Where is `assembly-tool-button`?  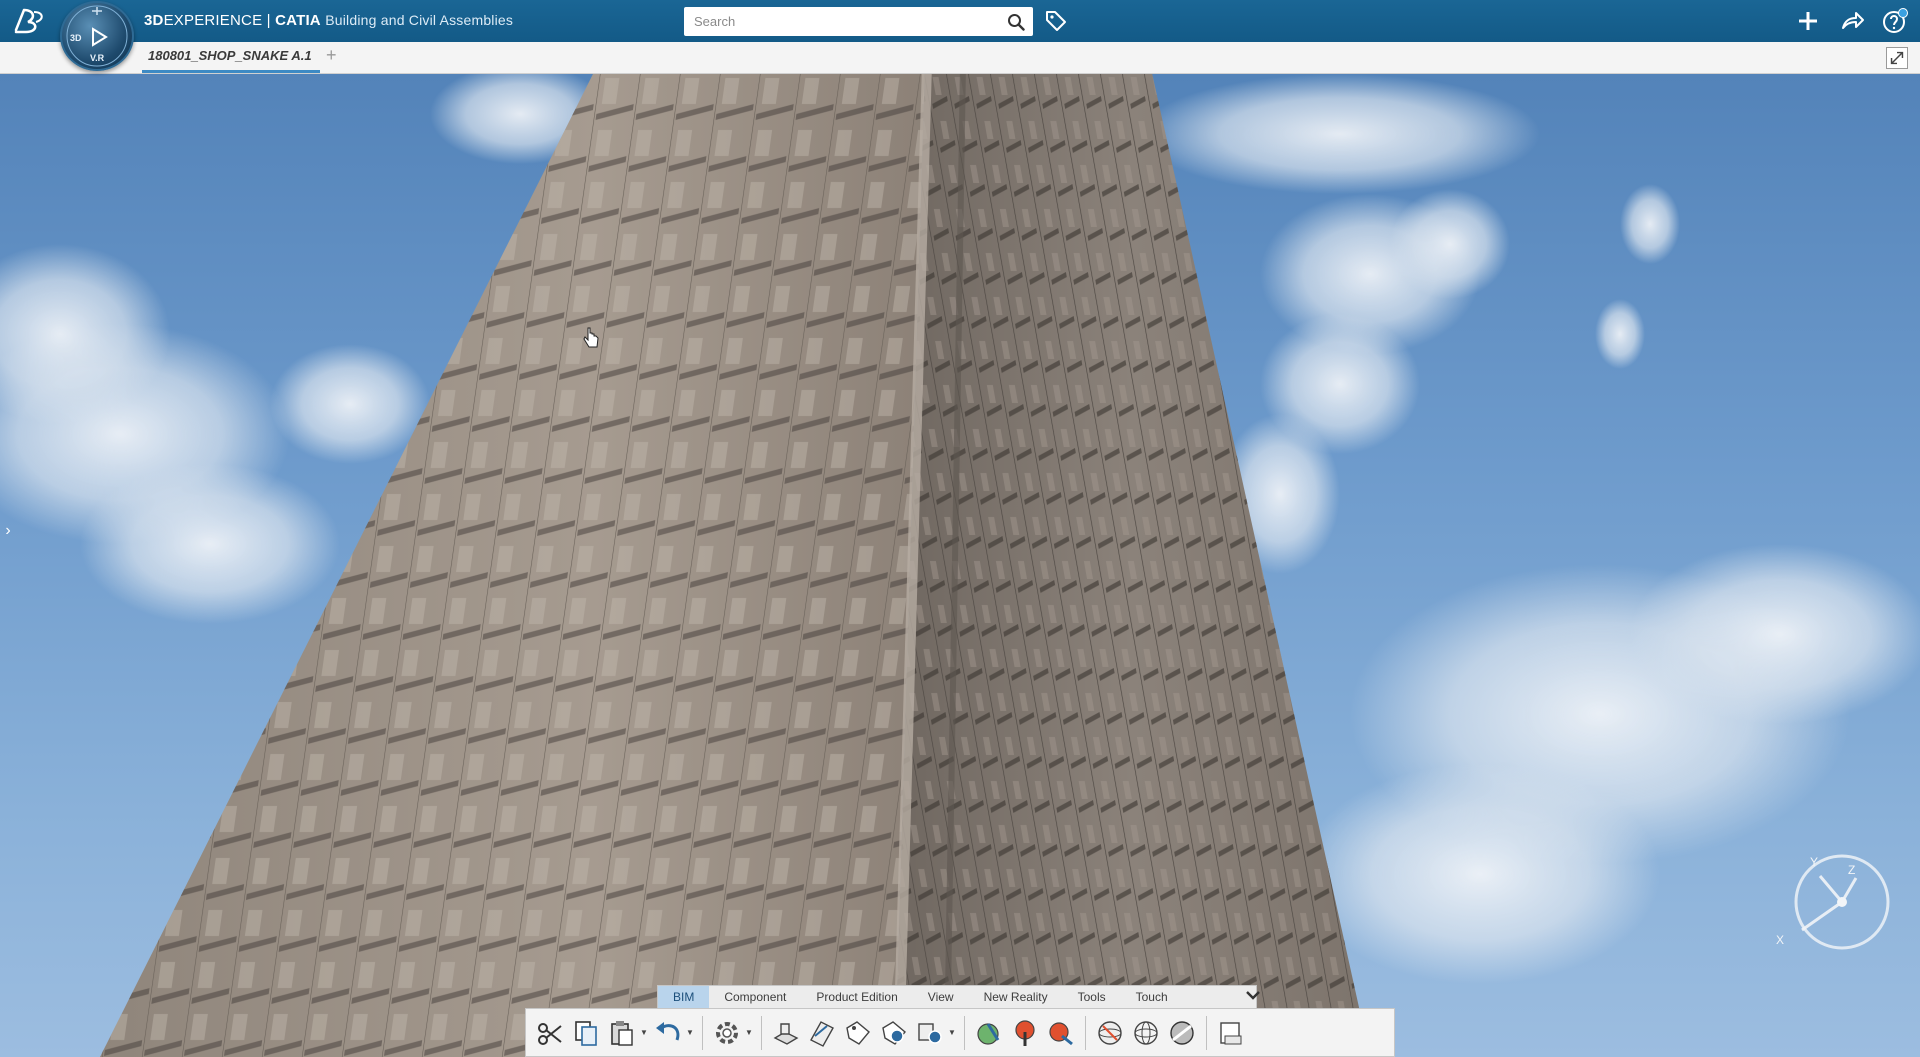 assembly-tool-button is located at coordinates (786, 1033).